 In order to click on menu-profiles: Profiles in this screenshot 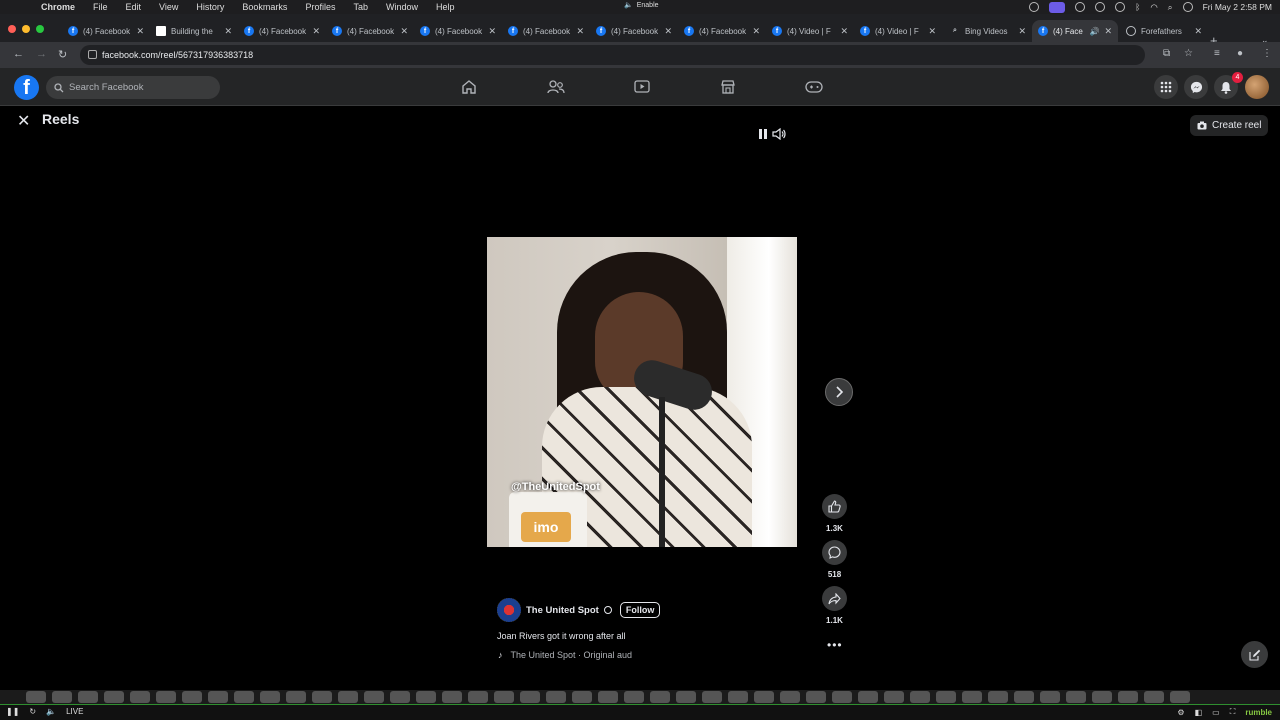, I will do `click(320, 7)`.